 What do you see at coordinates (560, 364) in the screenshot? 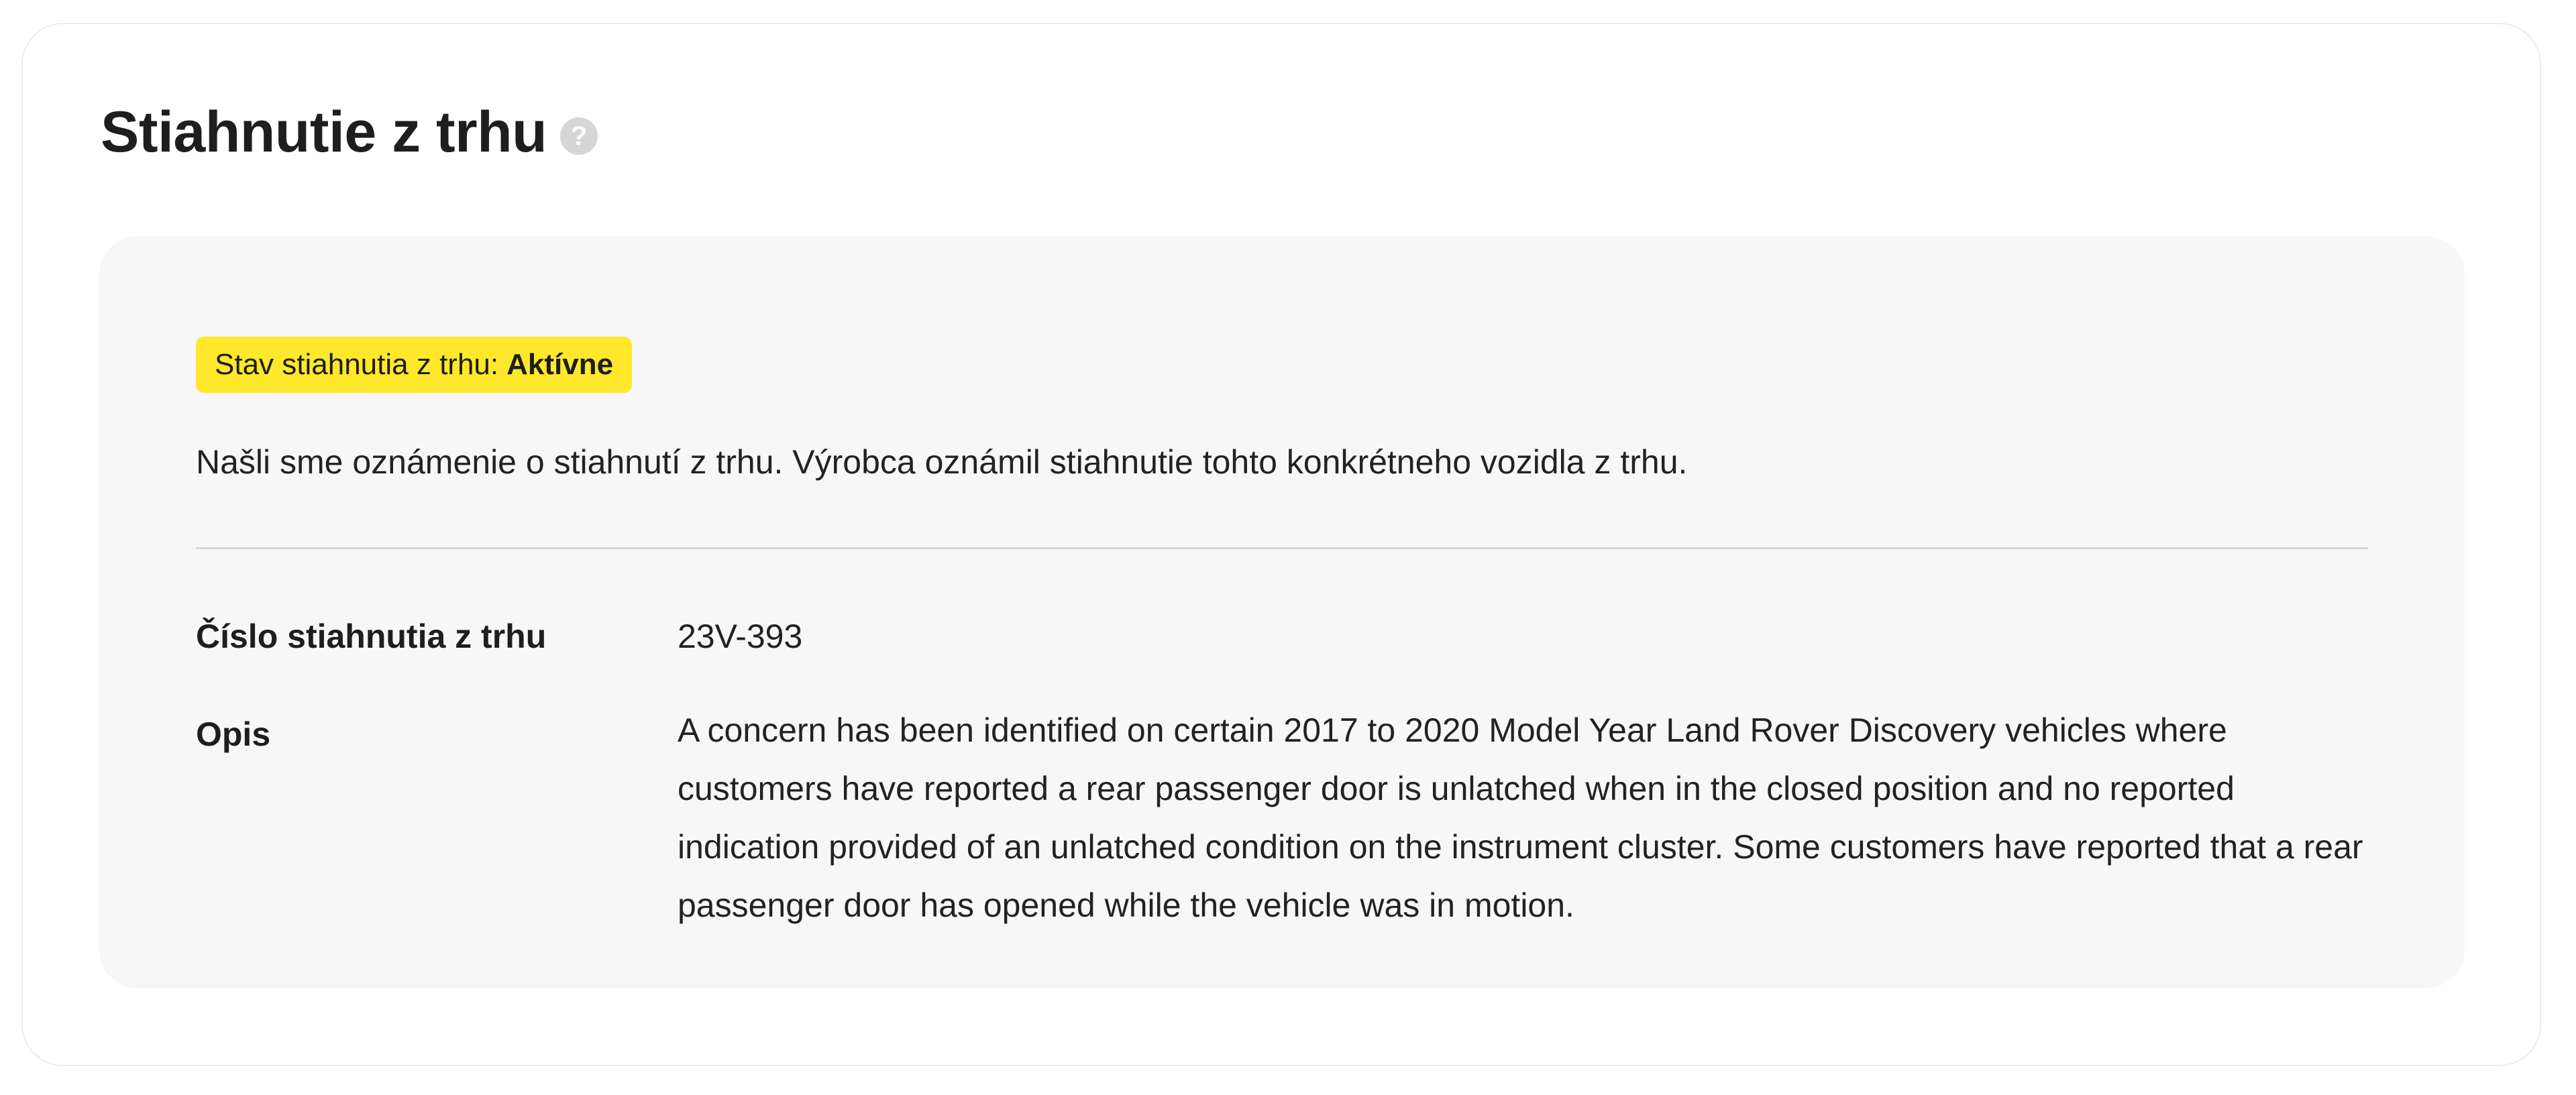
I see `status-value: Aktívne` at bounding box center [560, 364].